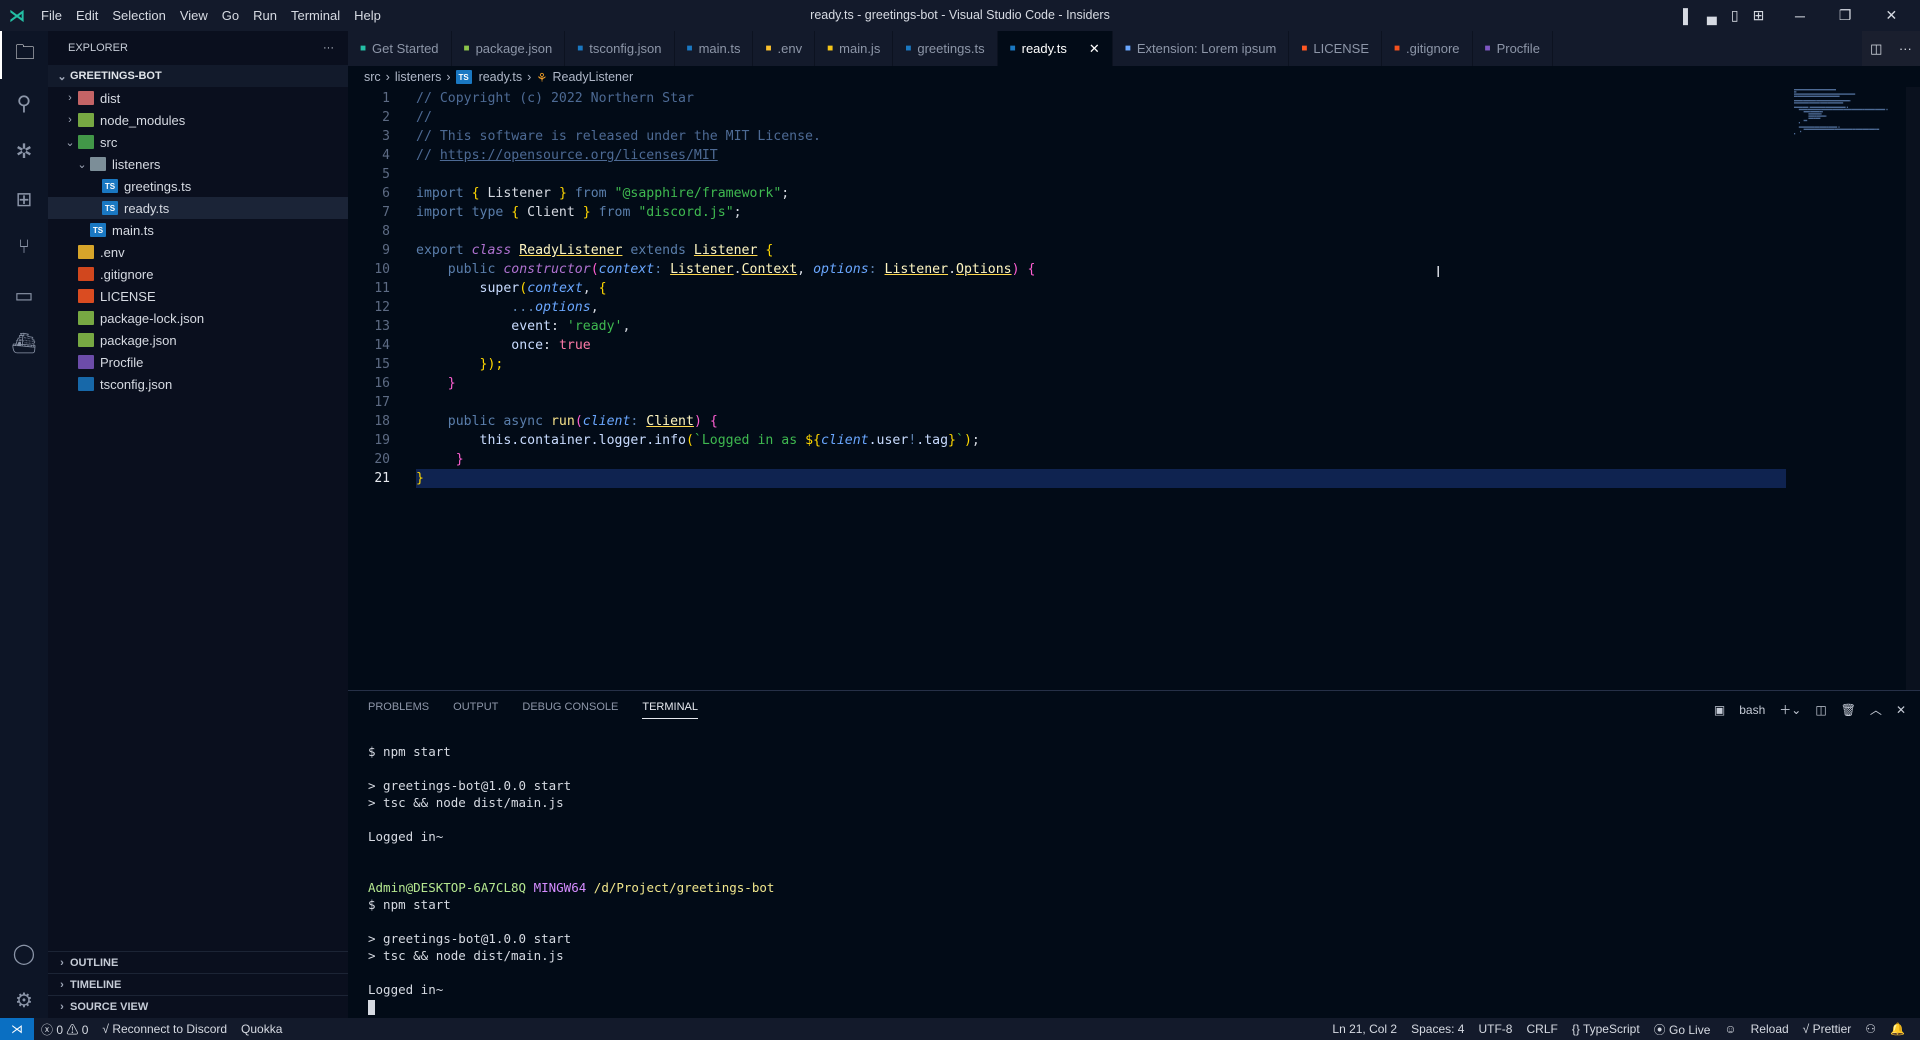  Describe the element at coordinates (1876, 49) in the screenshot. I see `split-editor-icon: ◫` at that location.